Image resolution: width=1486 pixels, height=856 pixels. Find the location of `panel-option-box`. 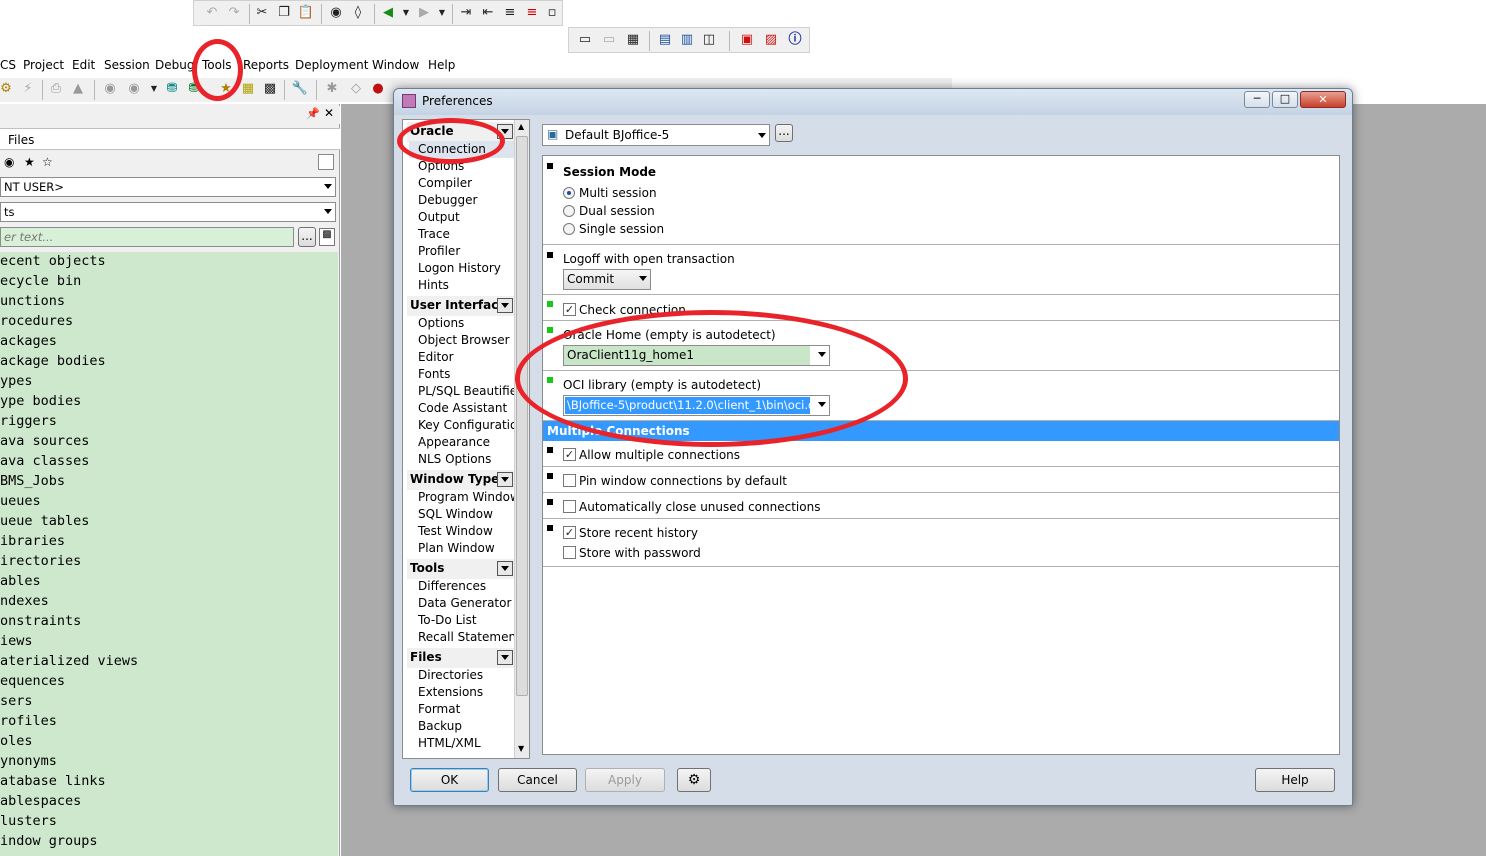

panel-option-box is located at coordinates (326, 162).